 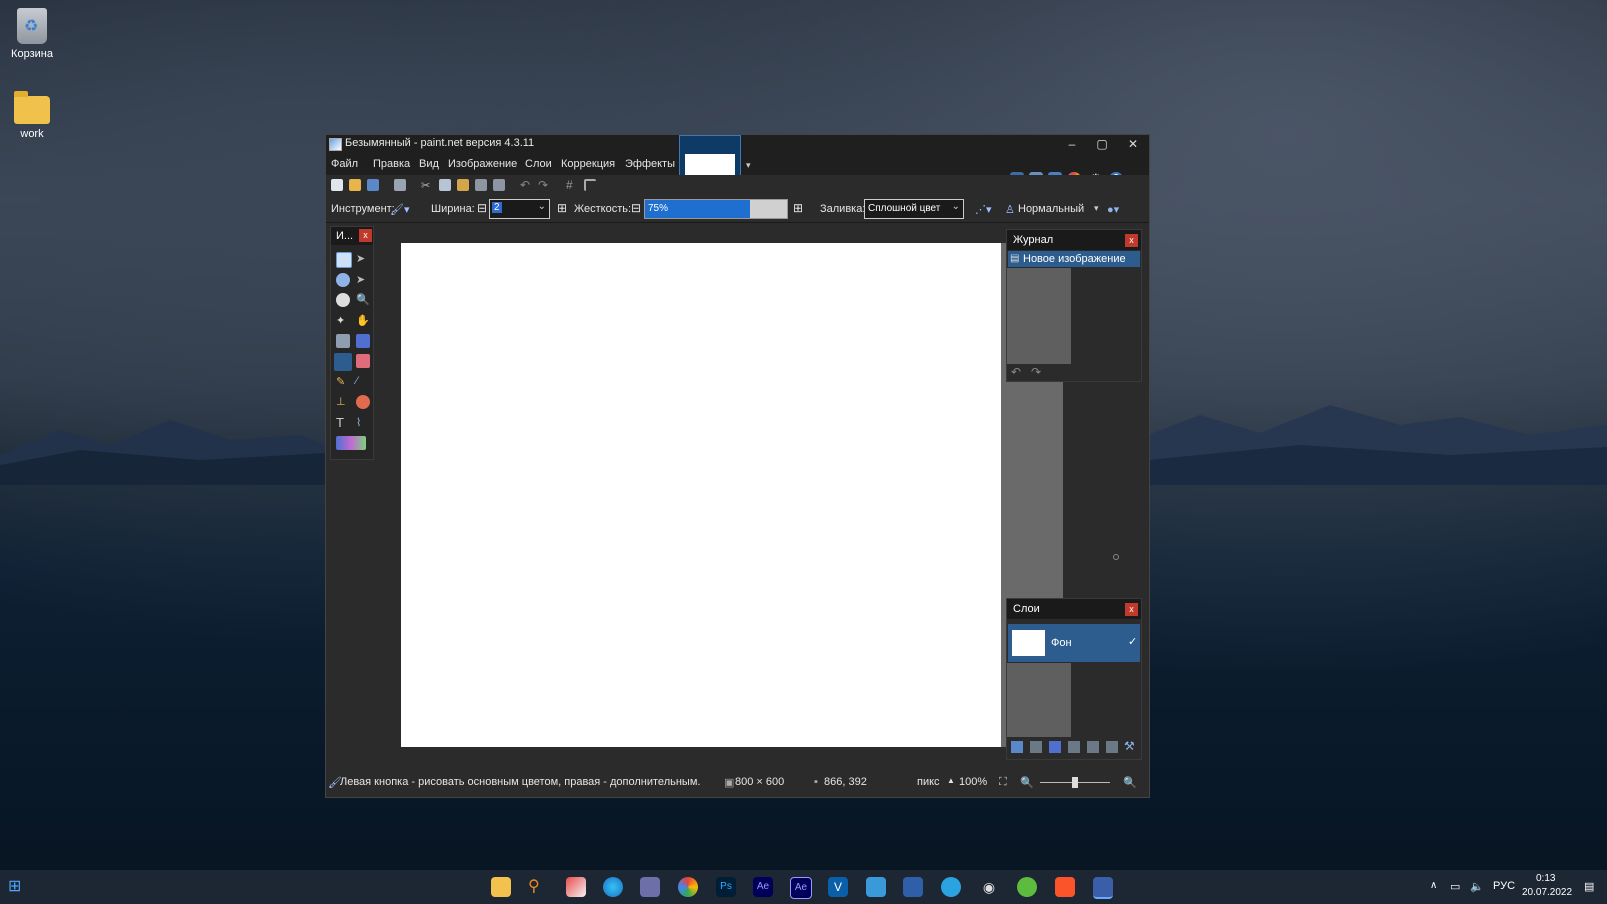 I want to click on new-icon, so click(x=337, y=185).